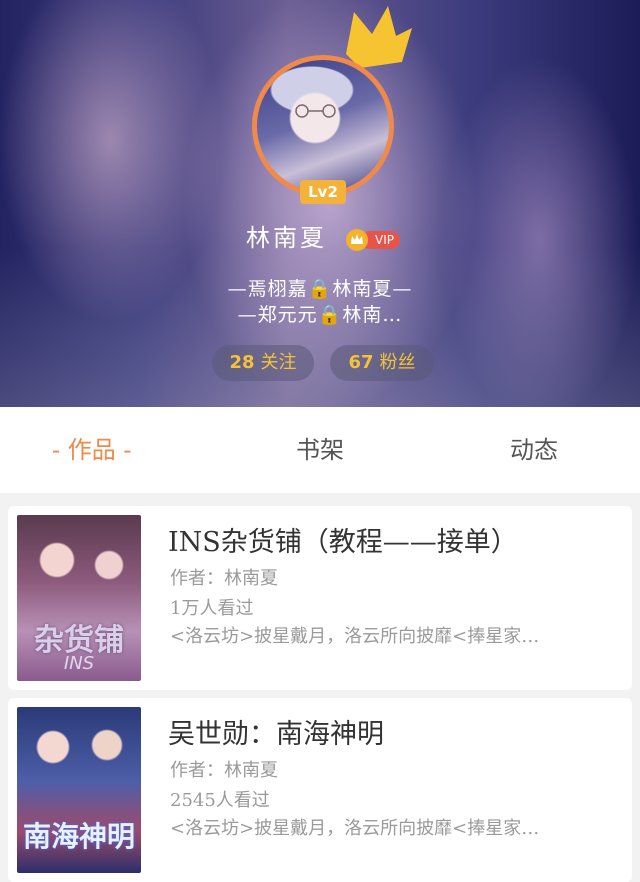 This screenshot has height=882, width=640. Describe the element at coordinates (79, 790) in the screenshot. I see `book-cover: 南海神明` at that location.